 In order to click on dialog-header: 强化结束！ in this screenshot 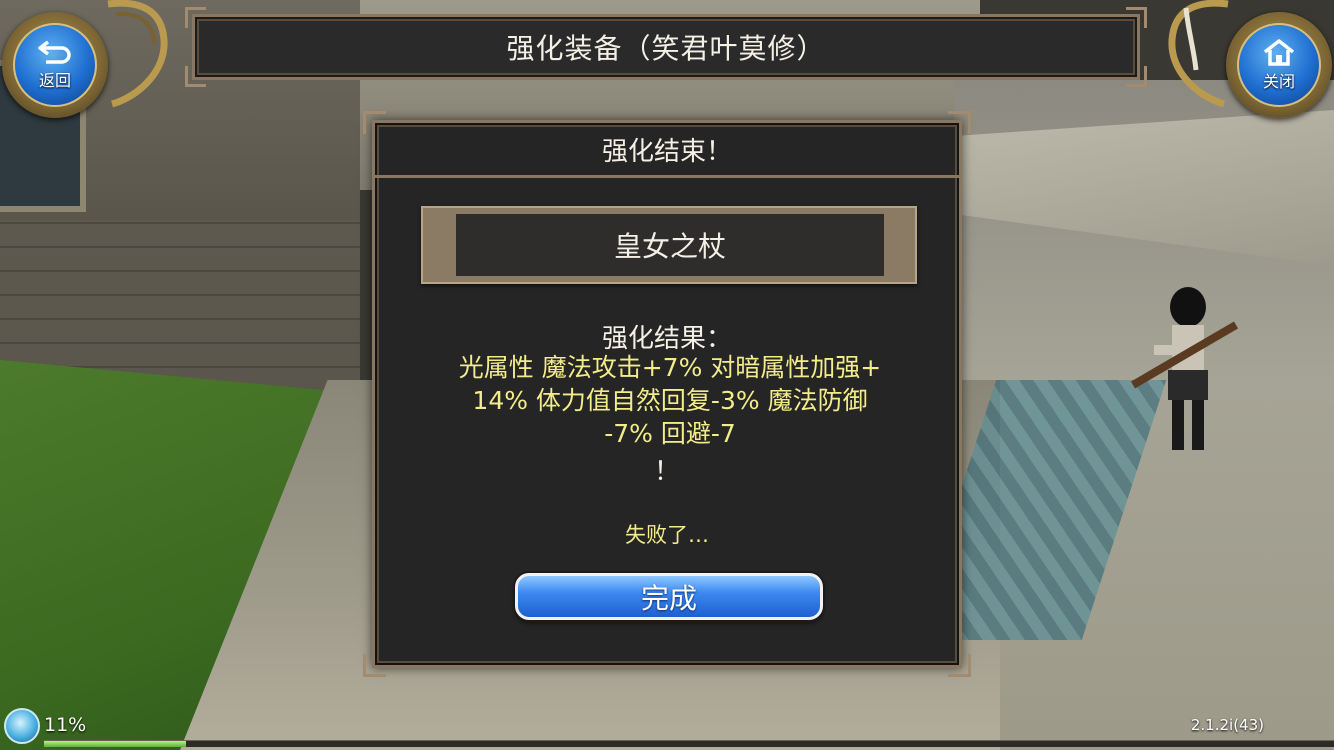, I will do `click(667, 150)`.